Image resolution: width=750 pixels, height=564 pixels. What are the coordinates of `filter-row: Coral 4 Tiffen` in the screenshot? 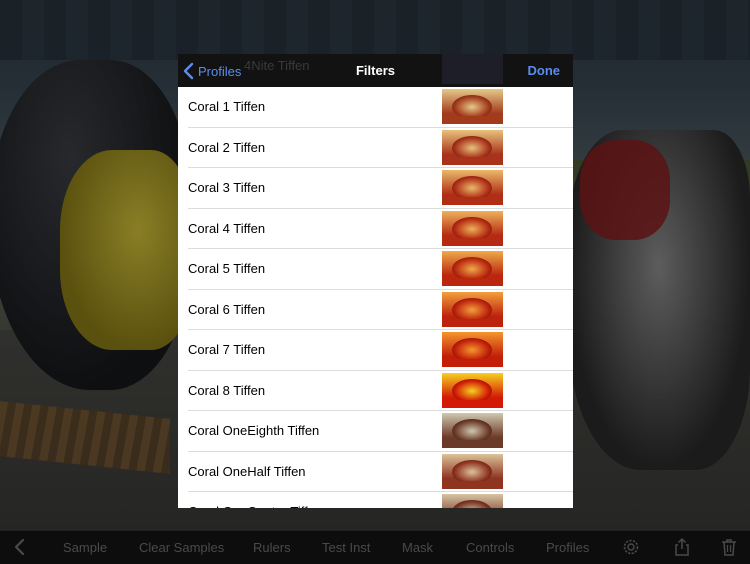 It's located at (380, 229).